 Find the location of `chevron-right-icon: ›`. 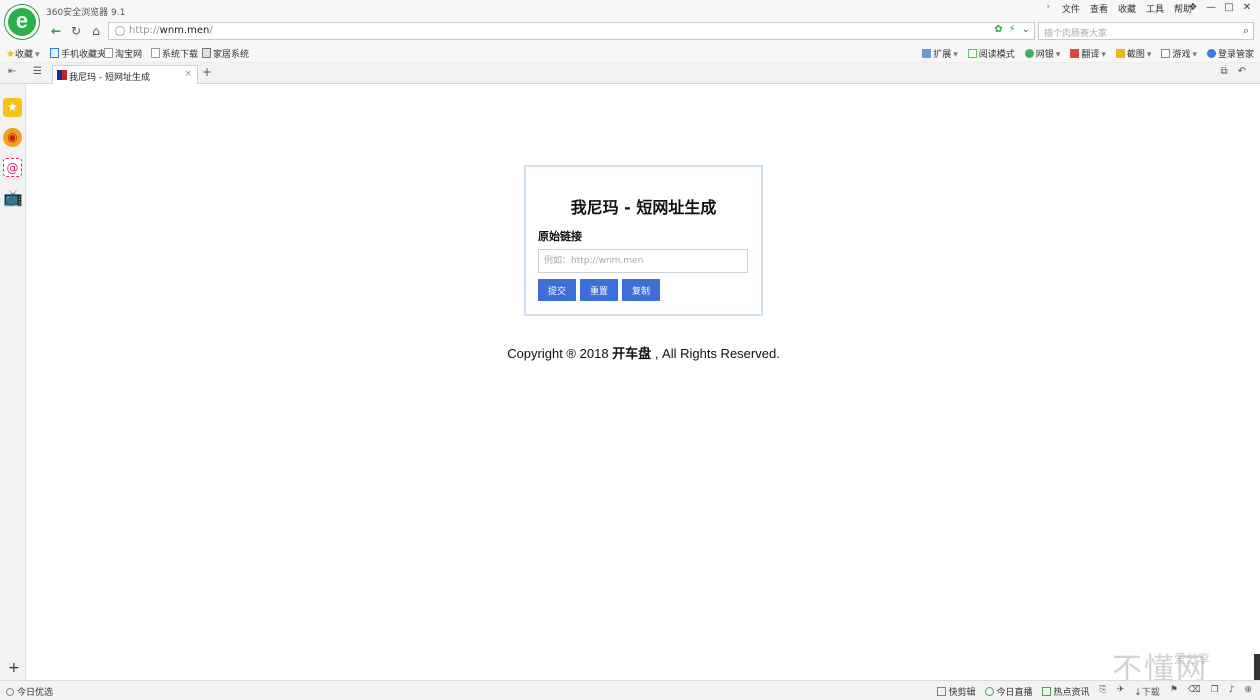

chevron-right-icon: › is located at coordinates (1048, 8).